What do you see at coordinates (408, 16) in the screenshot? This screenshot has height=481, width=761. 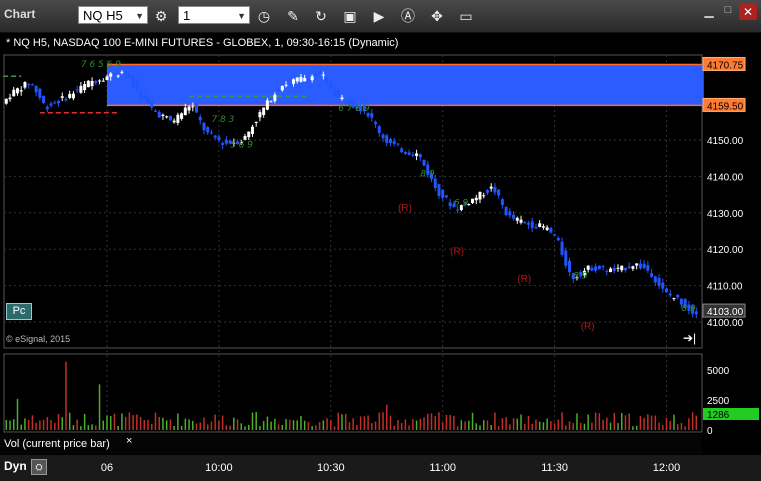 I see `alert-icon: Ⓐ` at bounding box center [408, 16].